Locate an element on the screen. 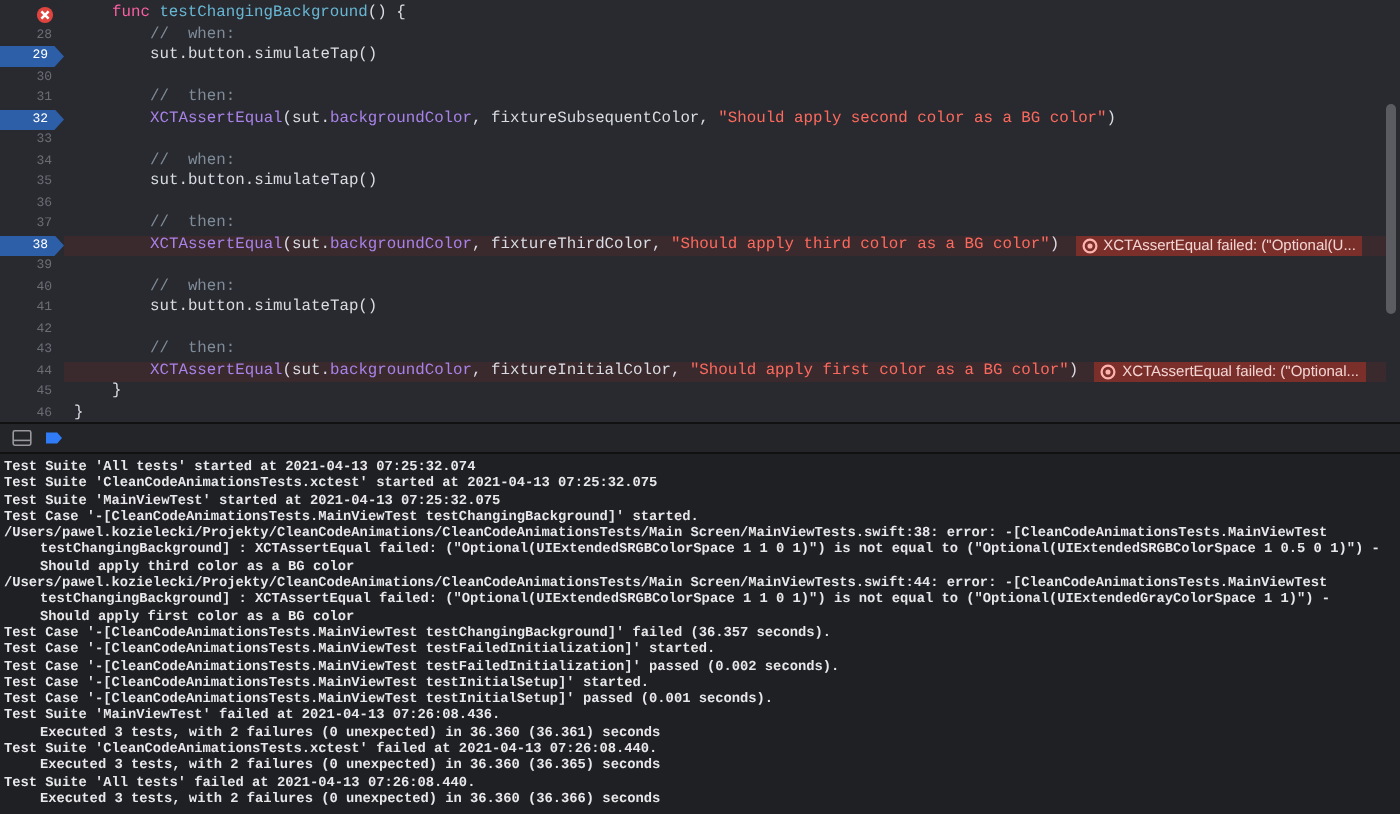 The height and width of the screenshot is (814, 1400). breakpoint-icon is located at coordinates (54, 438).